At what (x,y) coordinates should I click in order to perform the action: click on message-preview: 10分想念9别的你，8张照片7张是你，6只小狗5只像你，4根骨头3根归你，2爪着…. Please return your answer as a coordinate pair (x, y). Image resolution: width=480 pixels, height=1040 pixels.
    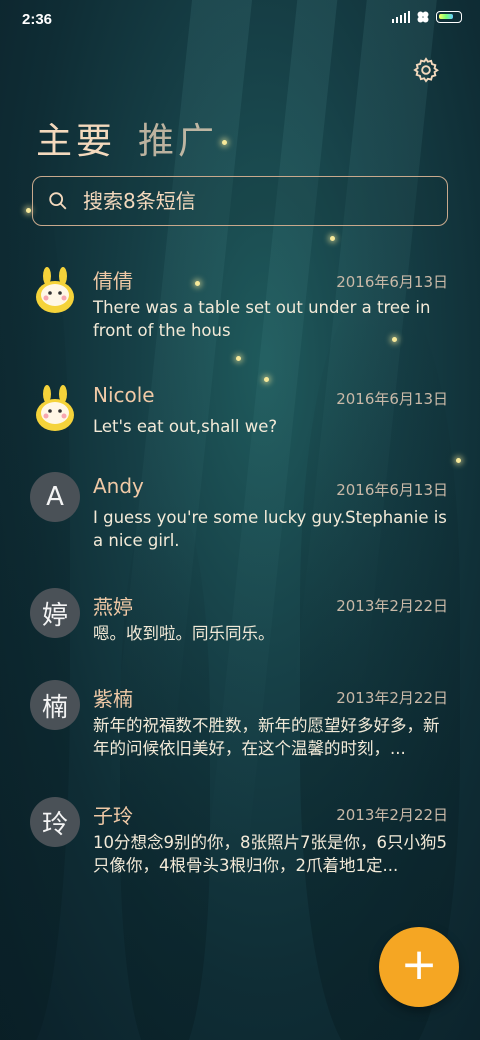
    Looking at the image, I should click on (270, 854).